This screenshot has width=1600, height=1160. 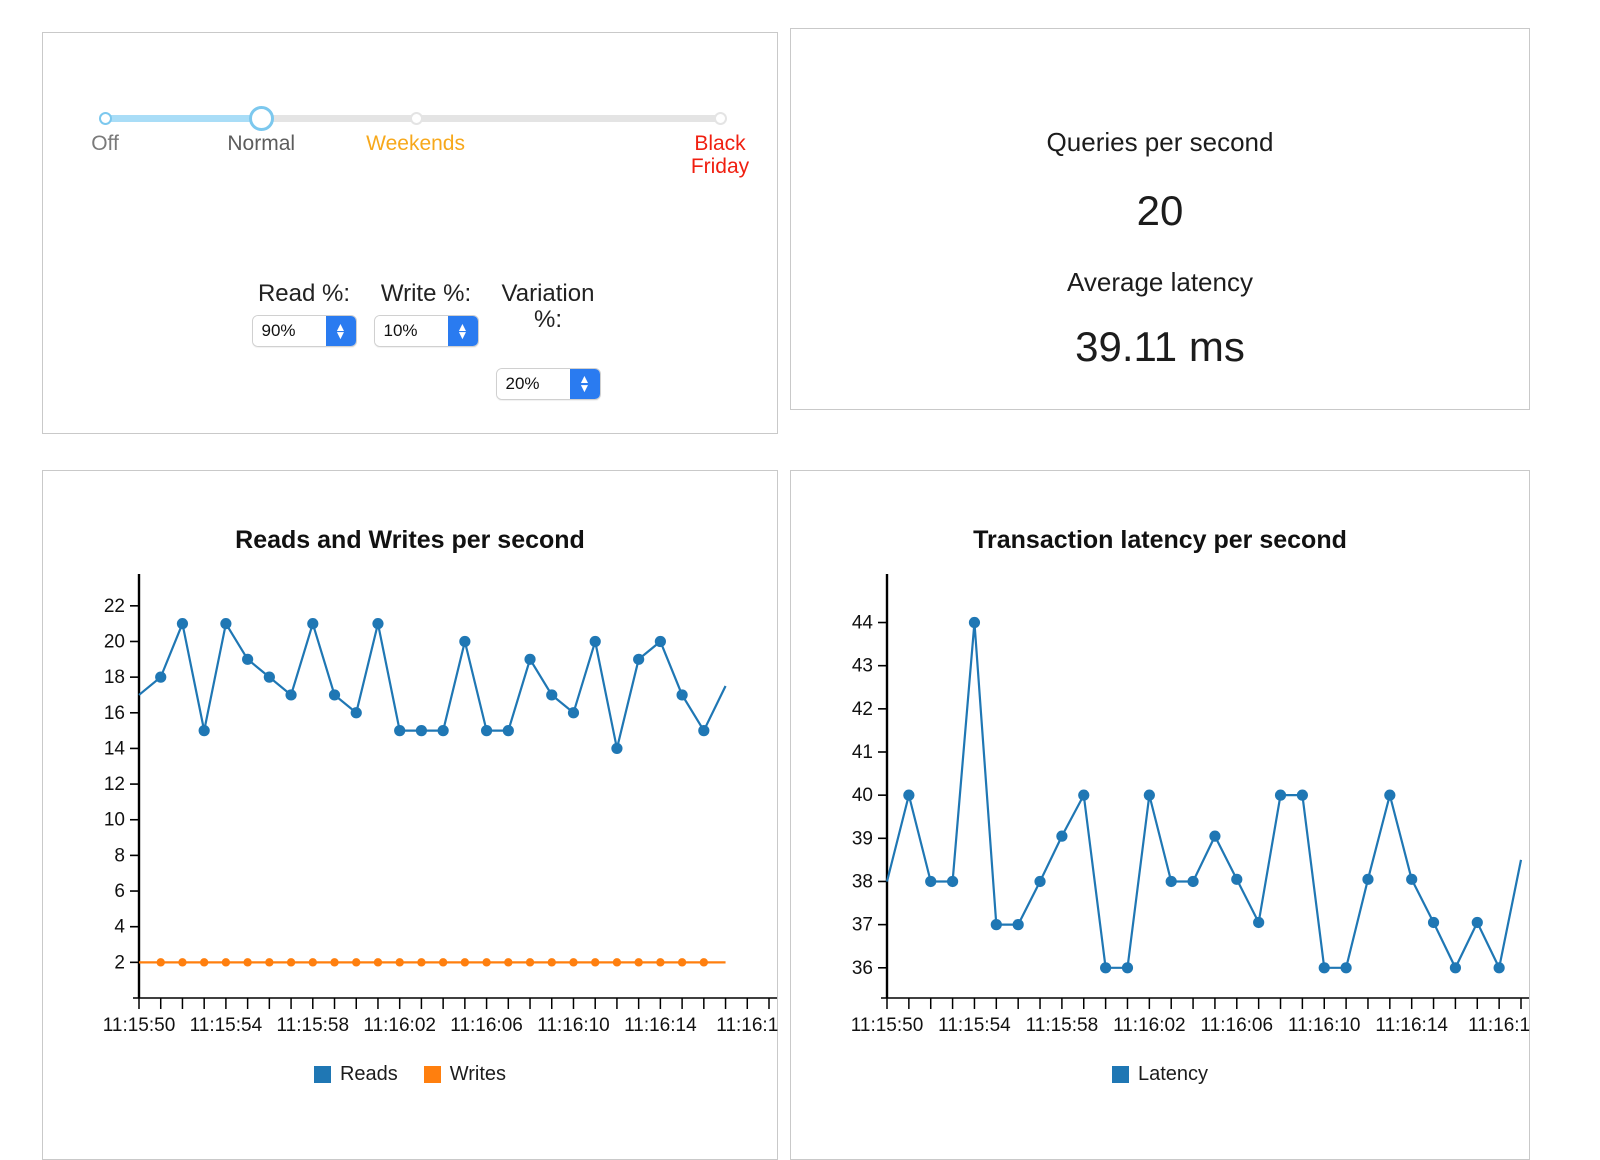 What do you see at coordinates (1160, 540) in the screenshot?
I see `transaction-latency-chart-title: Transaction latency per second` at bounding box center [1160, 540].